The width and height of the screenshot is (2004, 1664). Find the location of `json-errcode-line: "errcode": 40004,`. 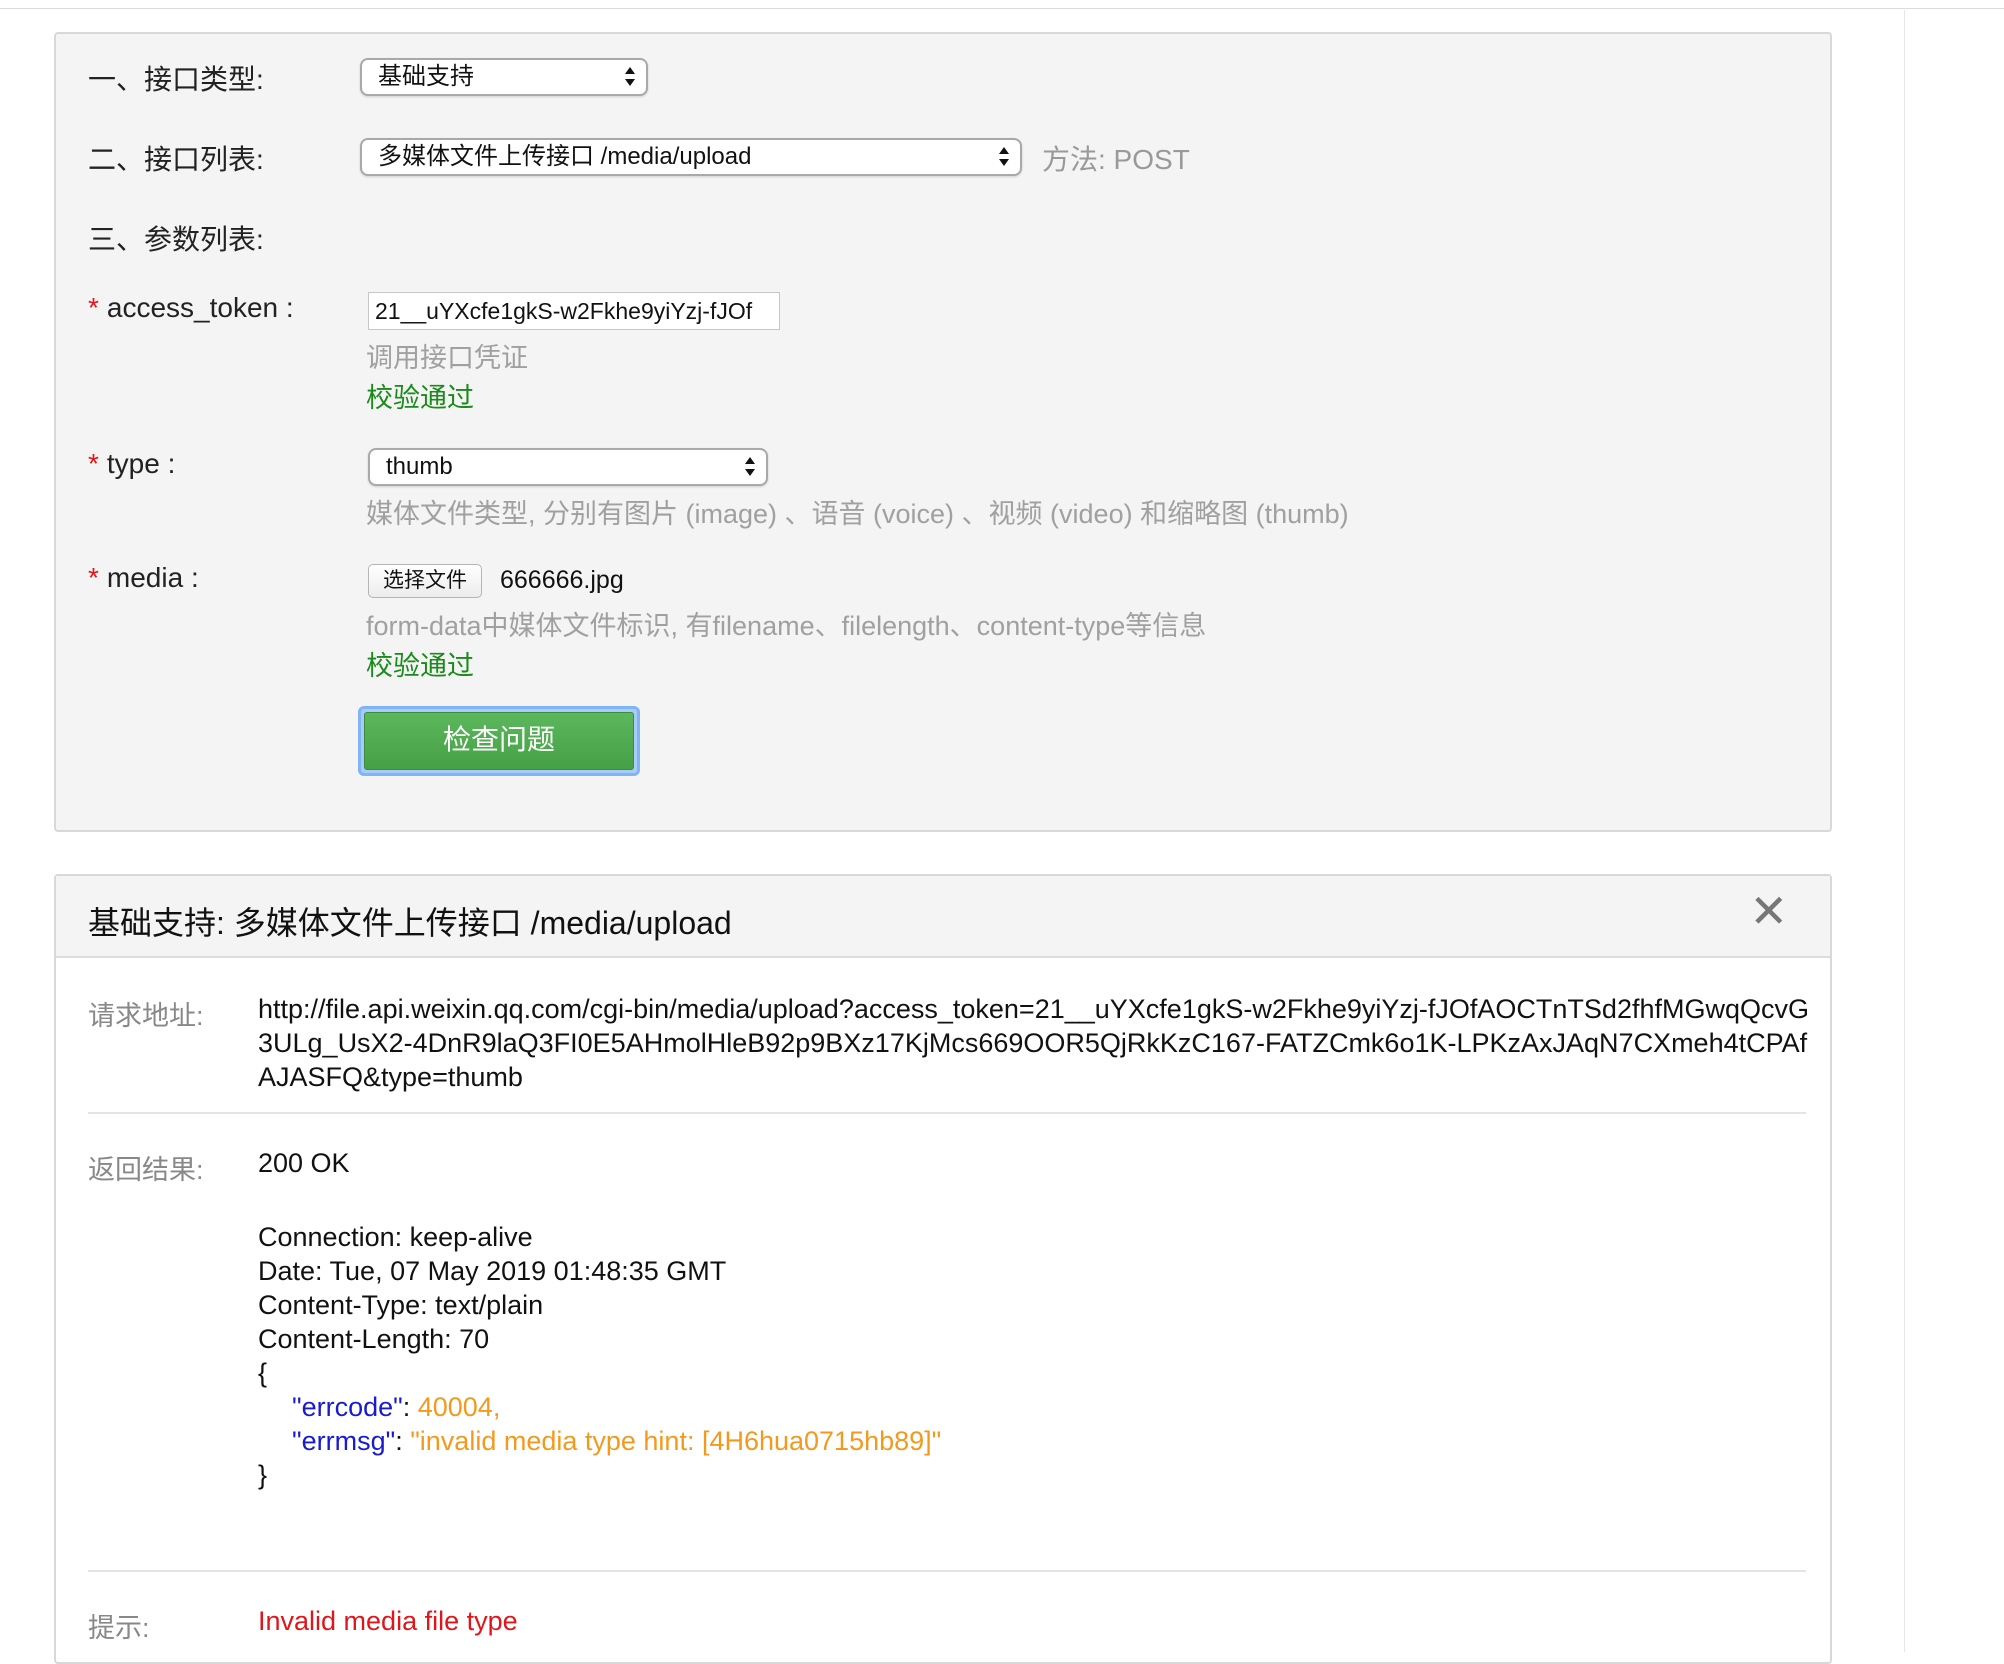

json-errcode-line: "errcode": 40004, is located at coordinates (396, 1407).